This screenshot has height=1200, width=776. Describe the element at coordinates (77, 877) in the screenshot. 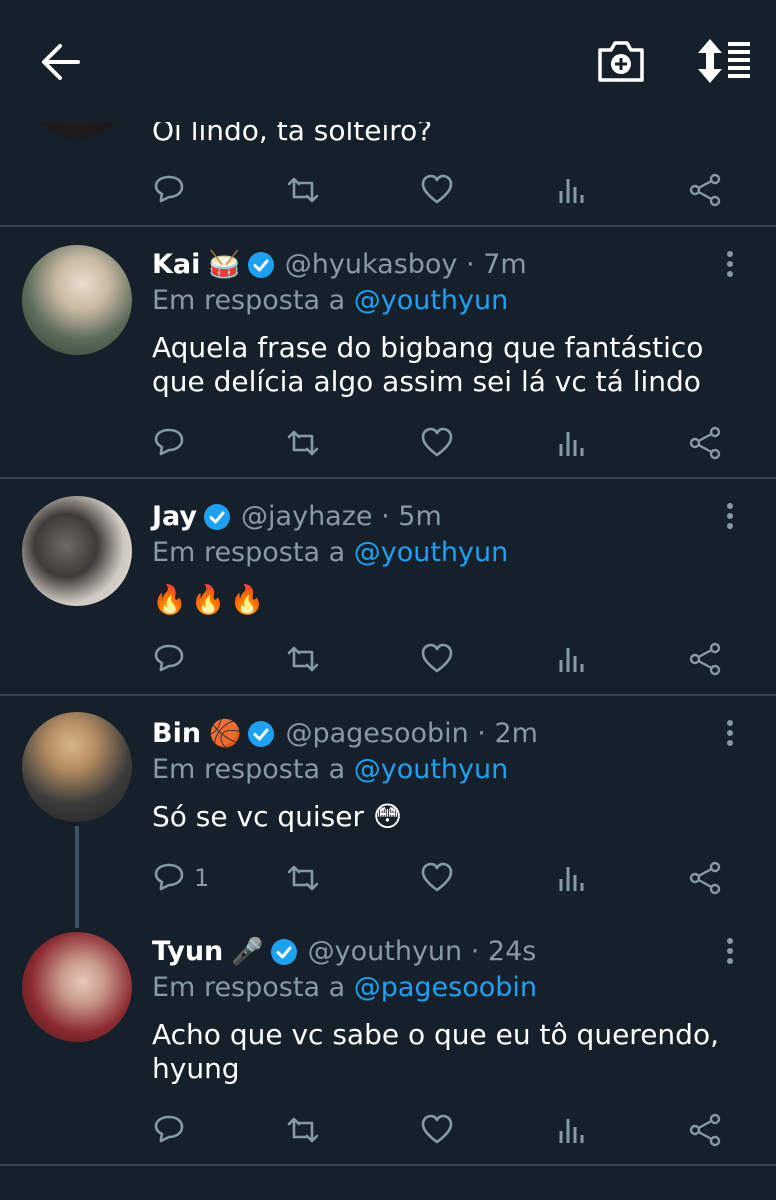

I see `thread-connector-line` at that location.